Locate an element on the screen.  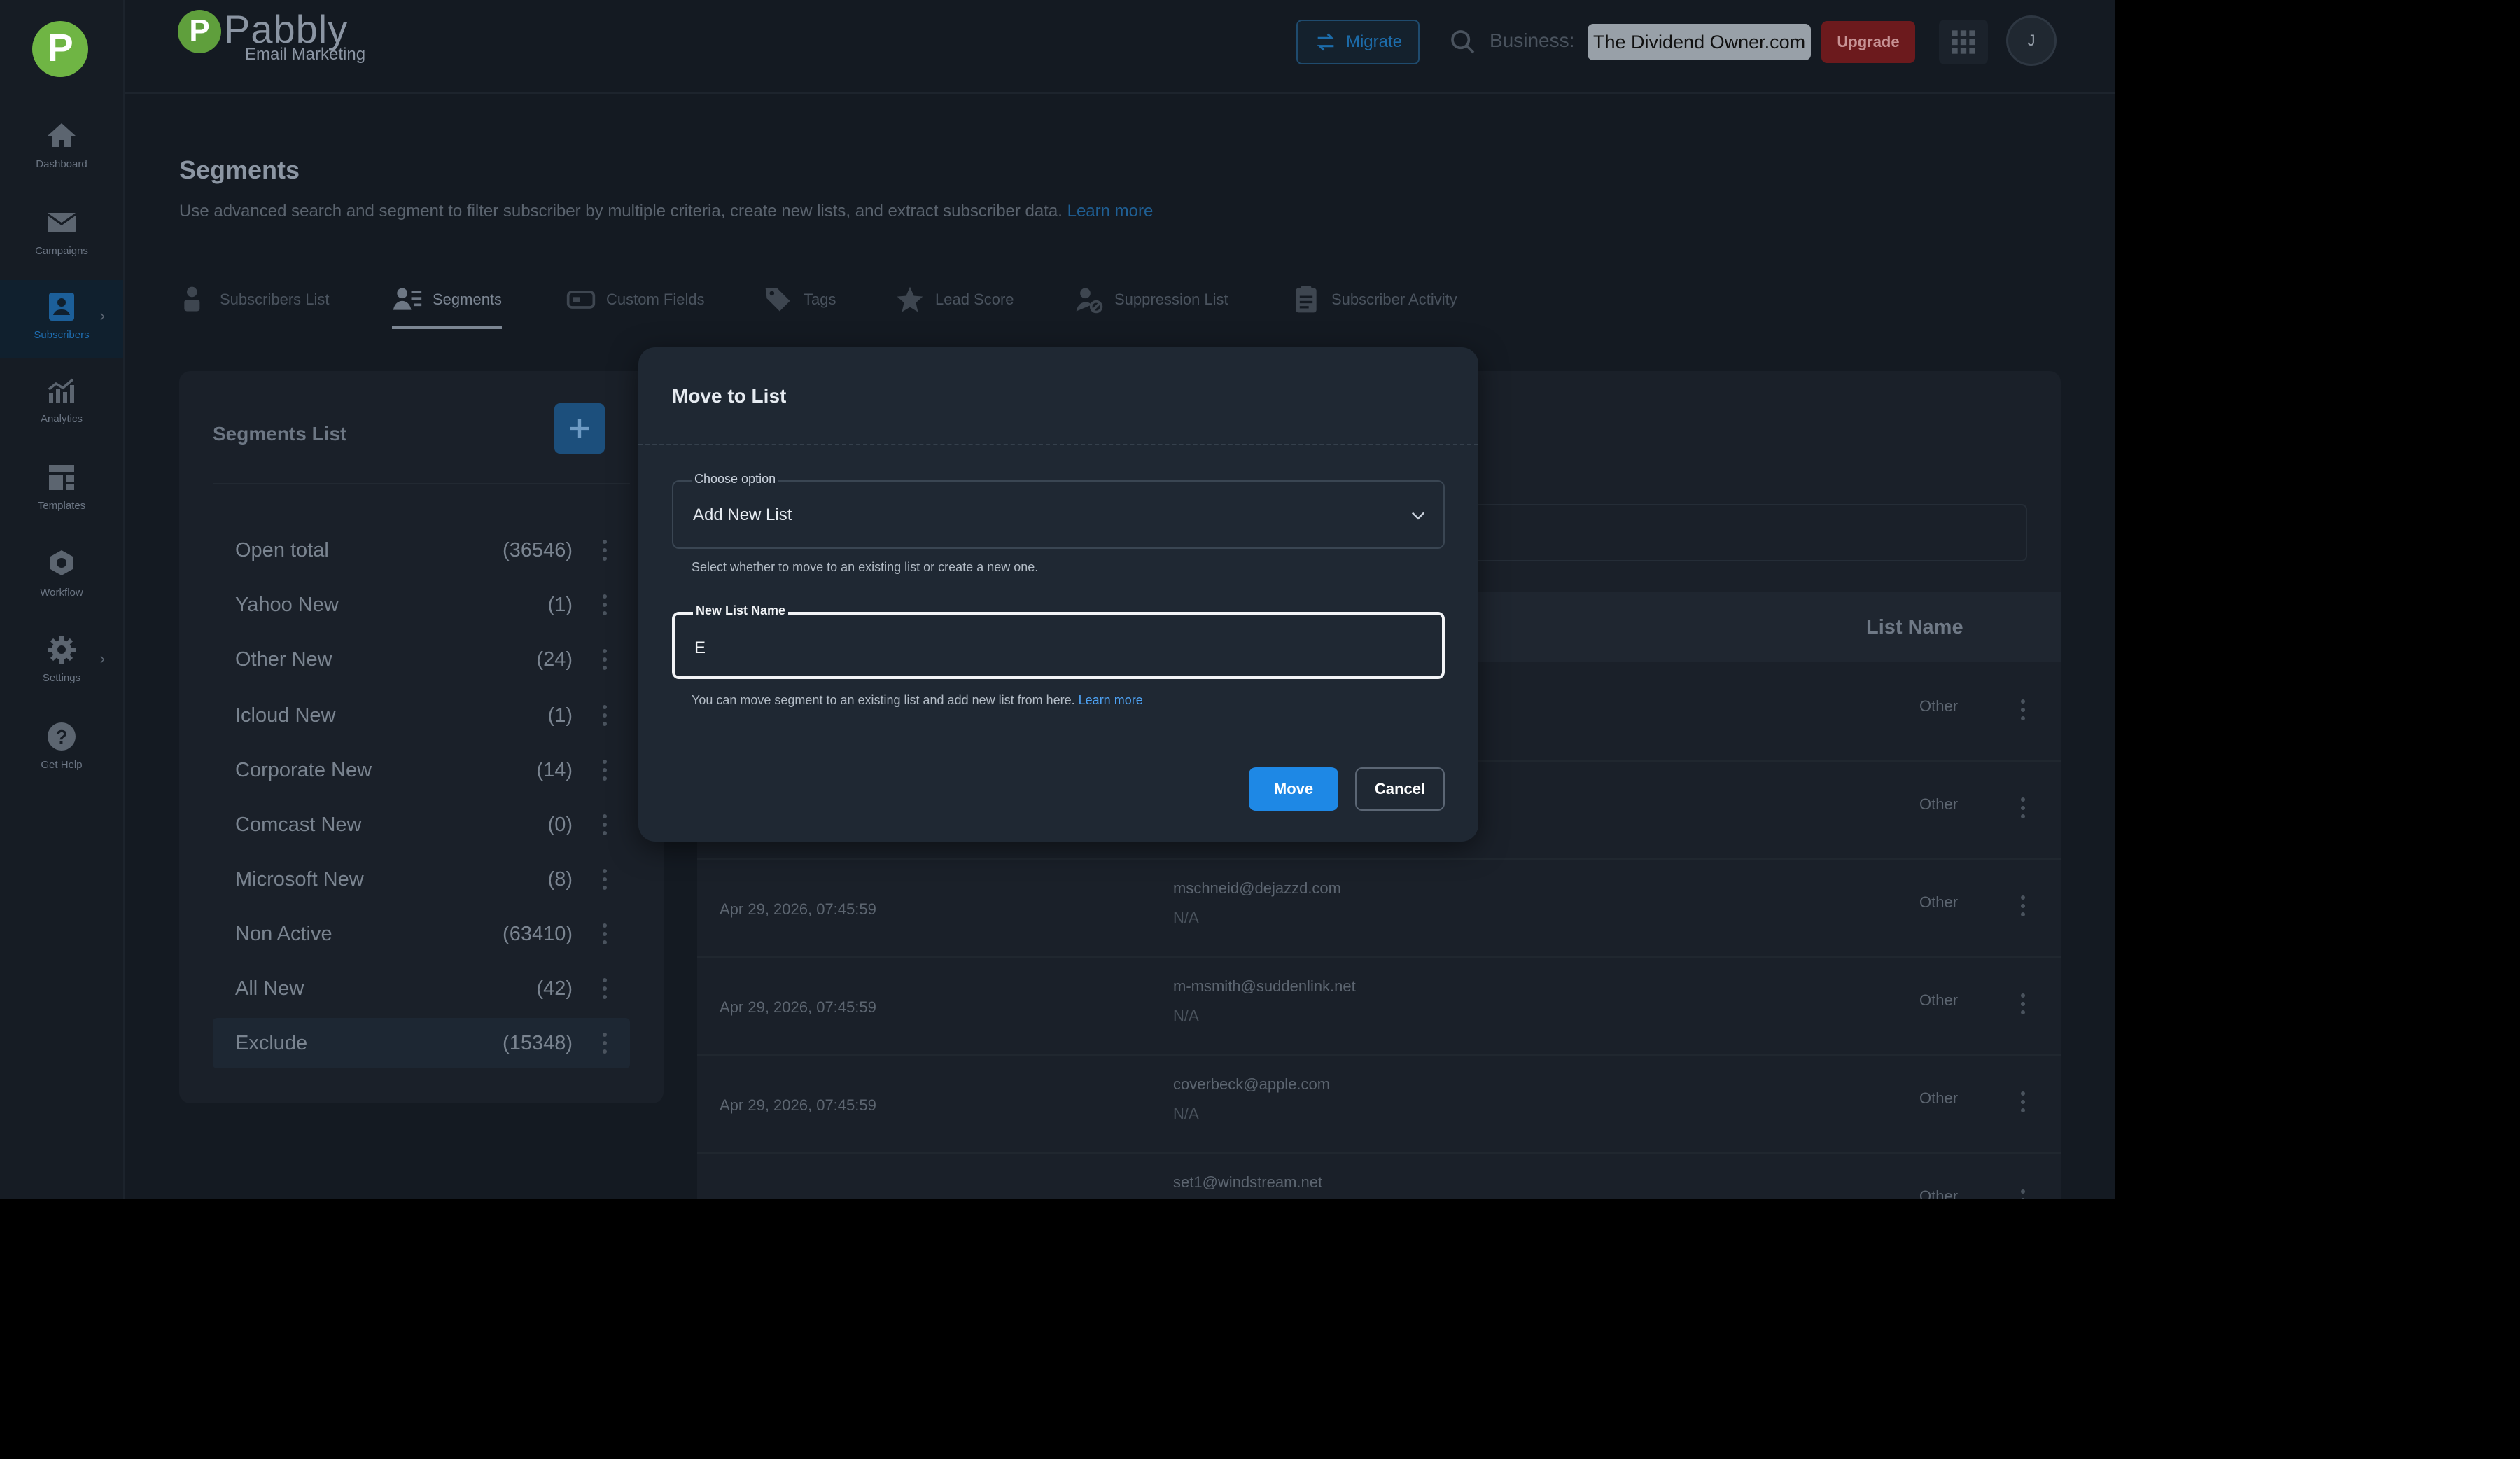
tab-tags: Tags is located at coordinates (799, 299).